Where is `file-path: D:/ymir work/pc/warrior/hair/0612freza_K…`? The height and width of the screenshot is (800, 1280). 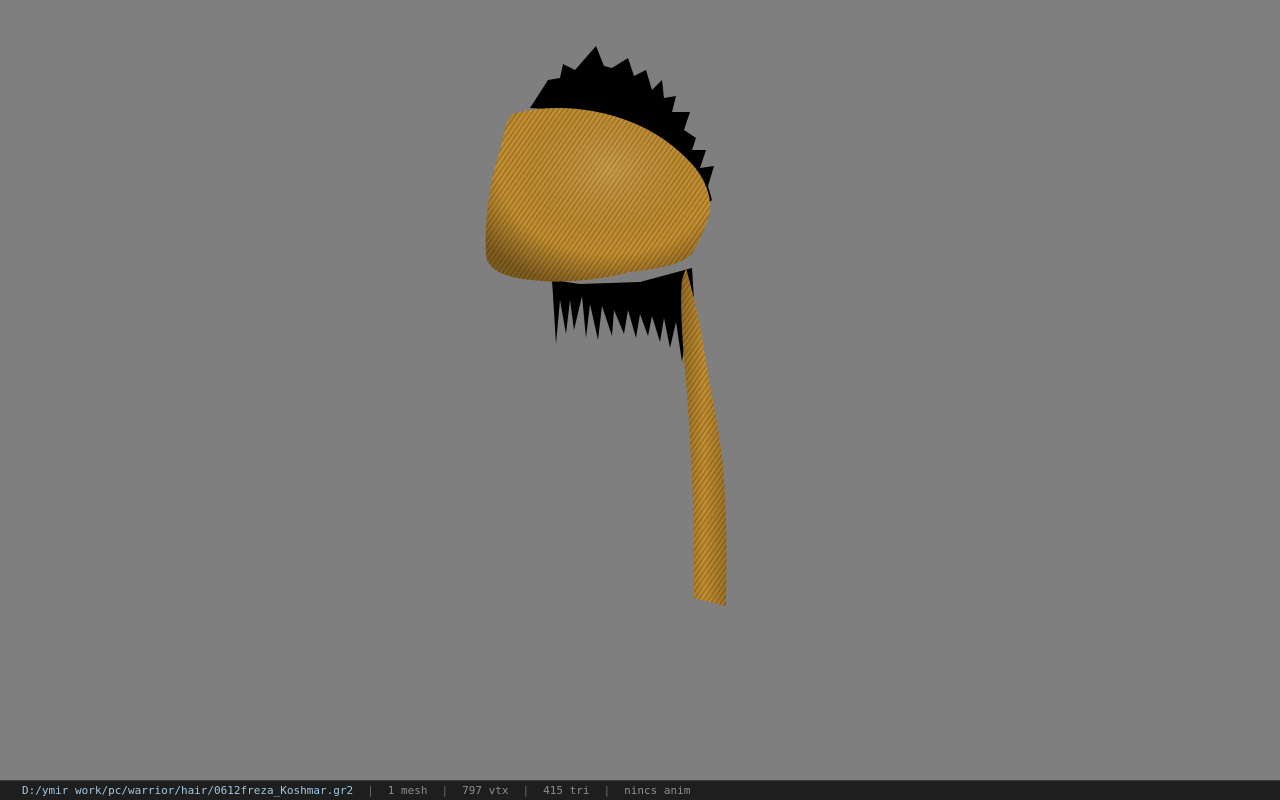
file-path: D:/ymir work/pc/warrior/hair/0612freza_K… is located at coordinates (188, 790).